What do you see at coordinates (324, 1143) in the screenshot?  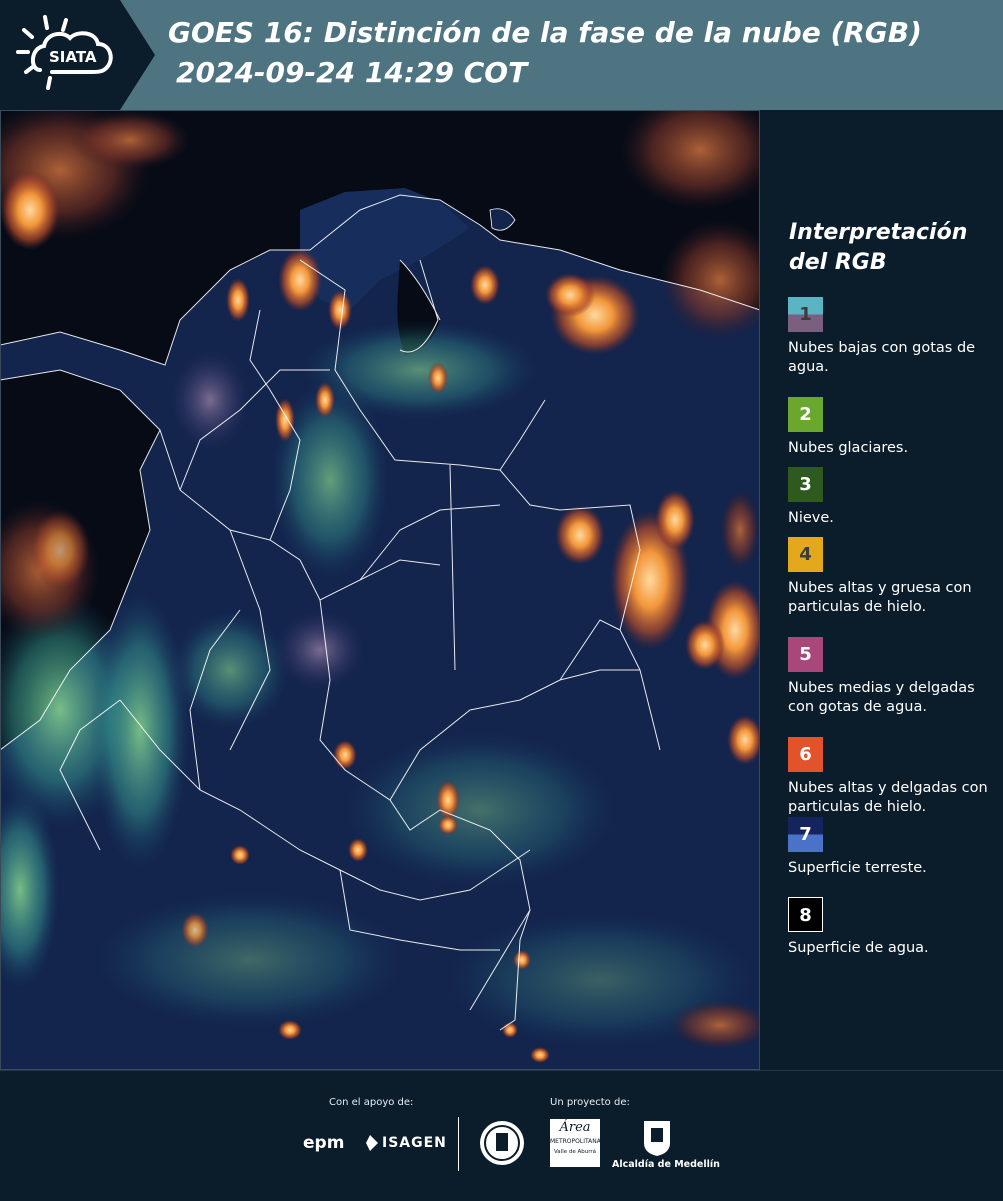 I see `epm-logo: epm` at bounding box center [324, 1143].